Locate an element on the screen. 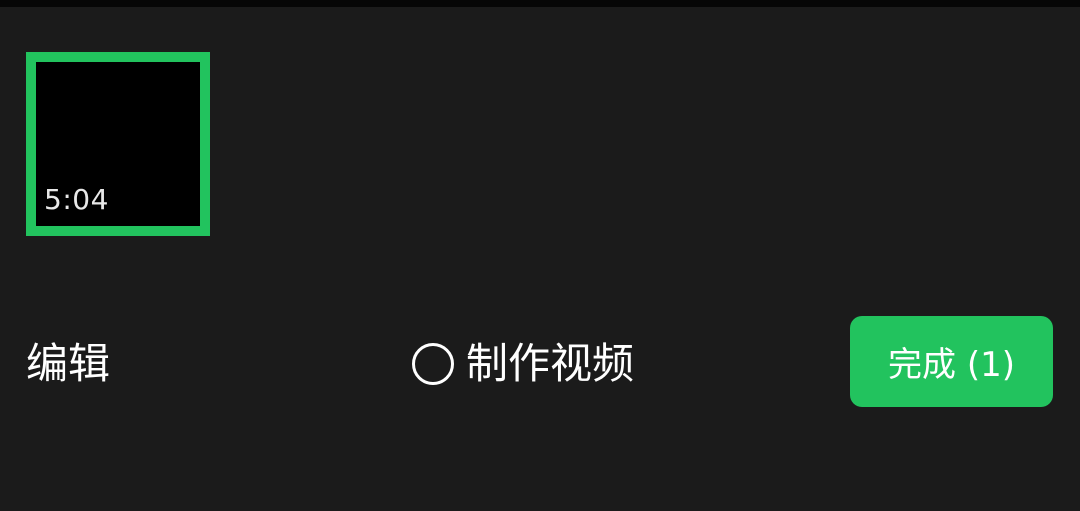  selected-video-thumbnail: 5:04 is located at coordinates (118, 144).